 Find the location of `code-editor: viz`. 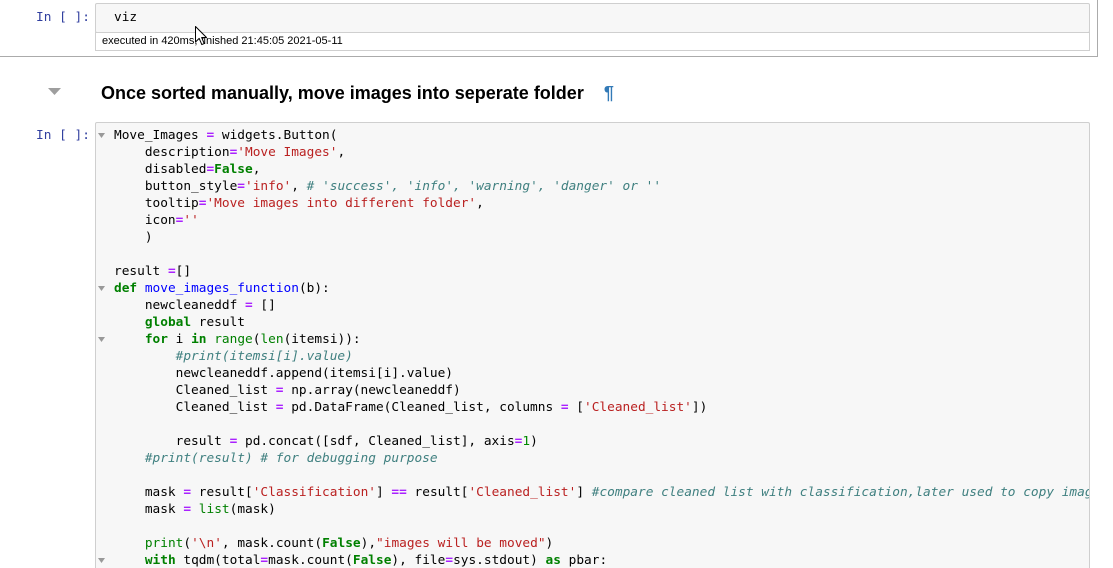

code-editor: viz is located at coordinates (592, 18).